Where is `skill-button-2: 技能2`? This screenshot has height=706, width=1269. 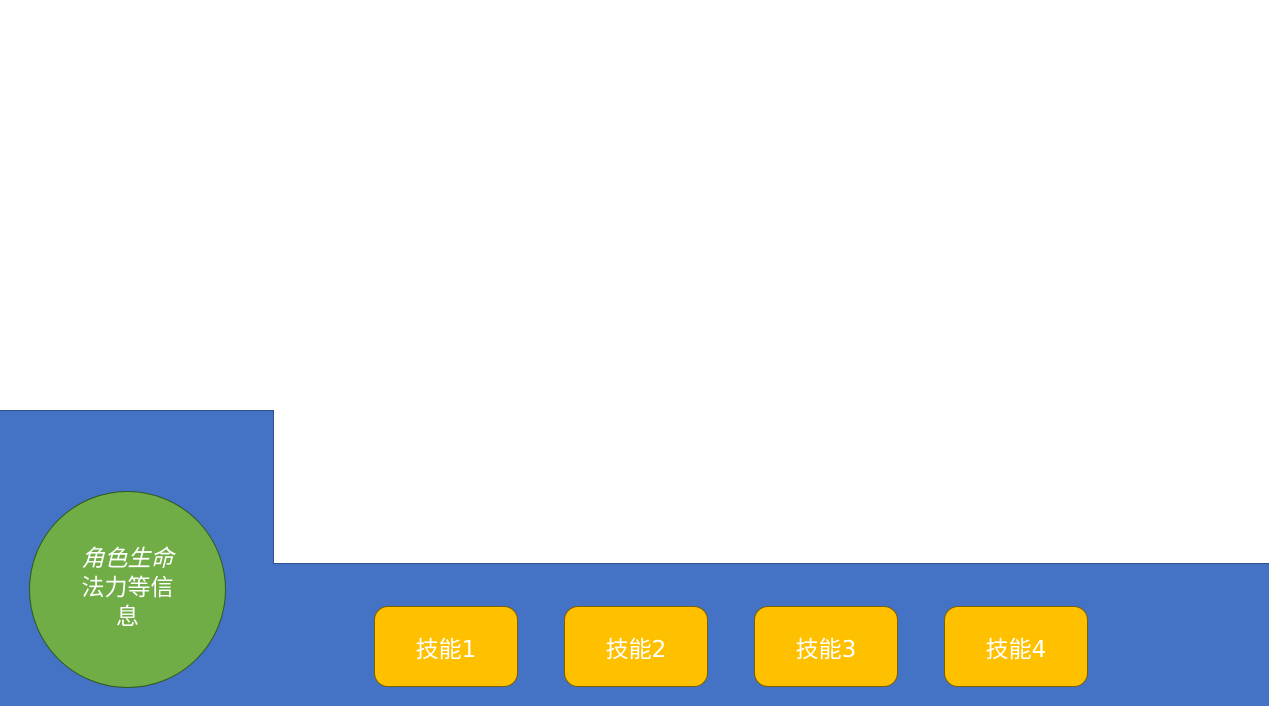
skill-button-2: 技能2 is located at coordinates (636, 646).